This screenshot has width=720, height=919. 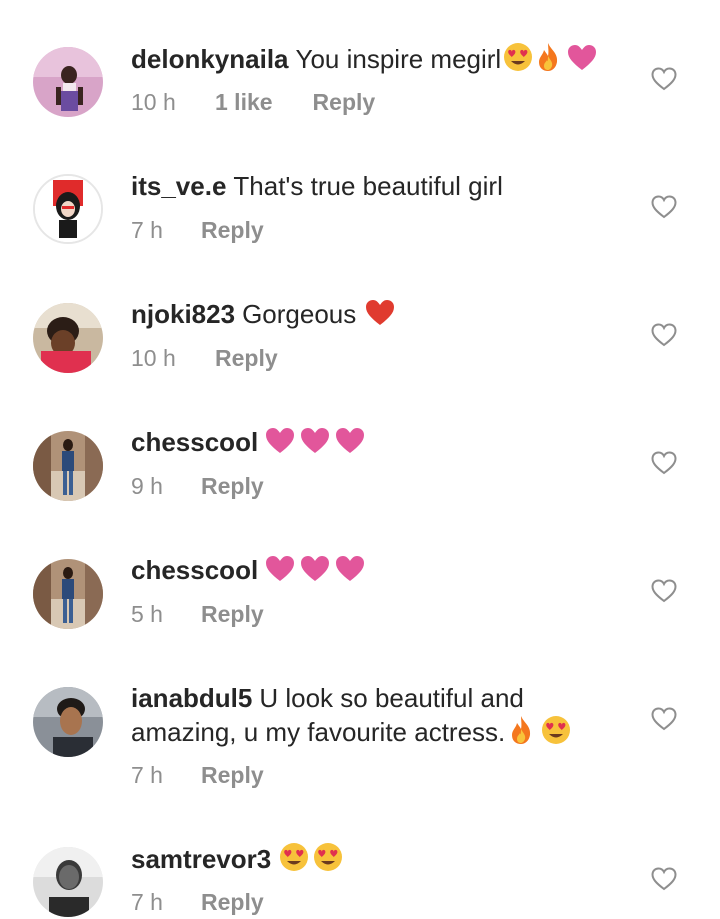 What do you see at coordinates (183, 314) in the screenshot?
I see `comment-username: njoki823` at bounding box center [183, 314].